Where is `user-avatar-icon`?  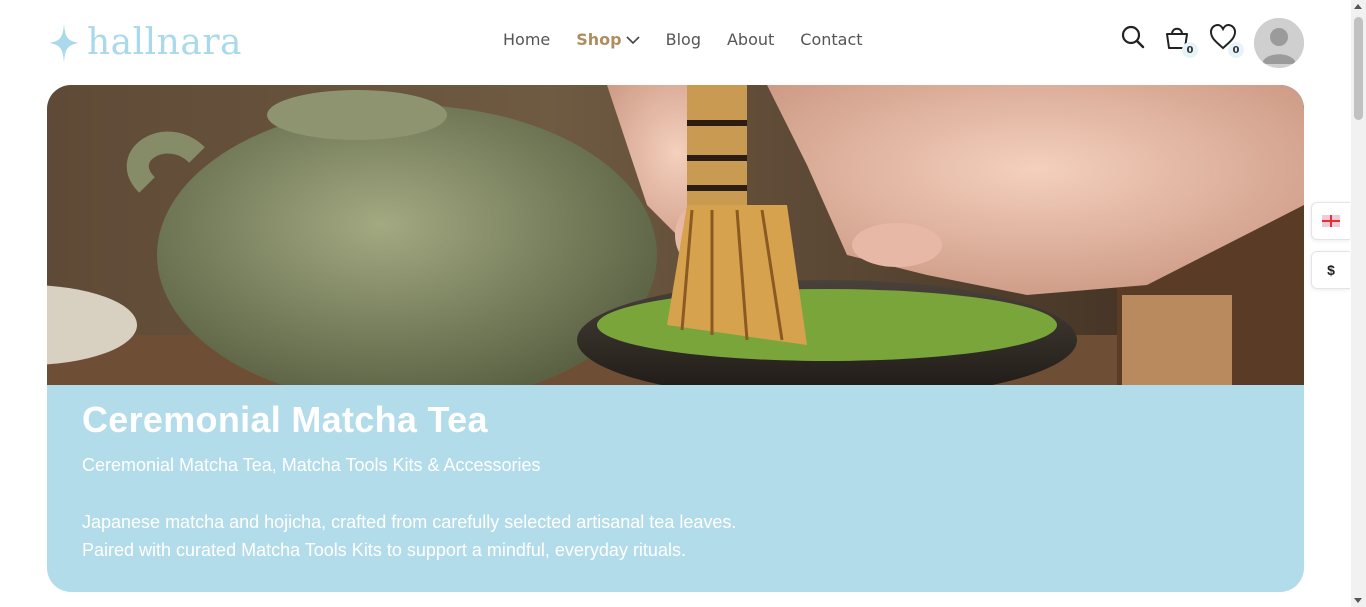 user-avatar-icon is located at coordinates (1279, 43).